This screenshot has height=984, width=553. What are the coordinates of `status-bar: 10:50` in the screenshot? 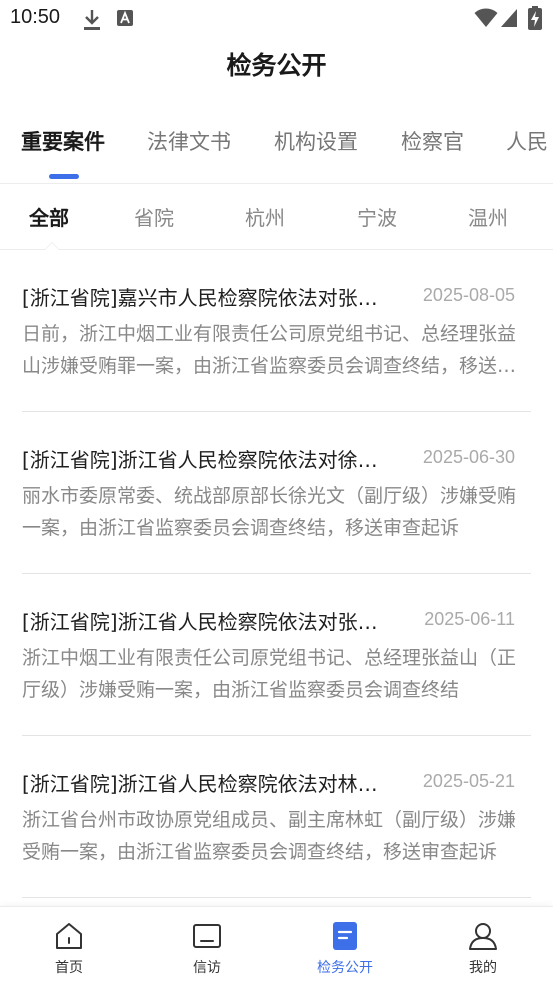 It's located at (276, 19).